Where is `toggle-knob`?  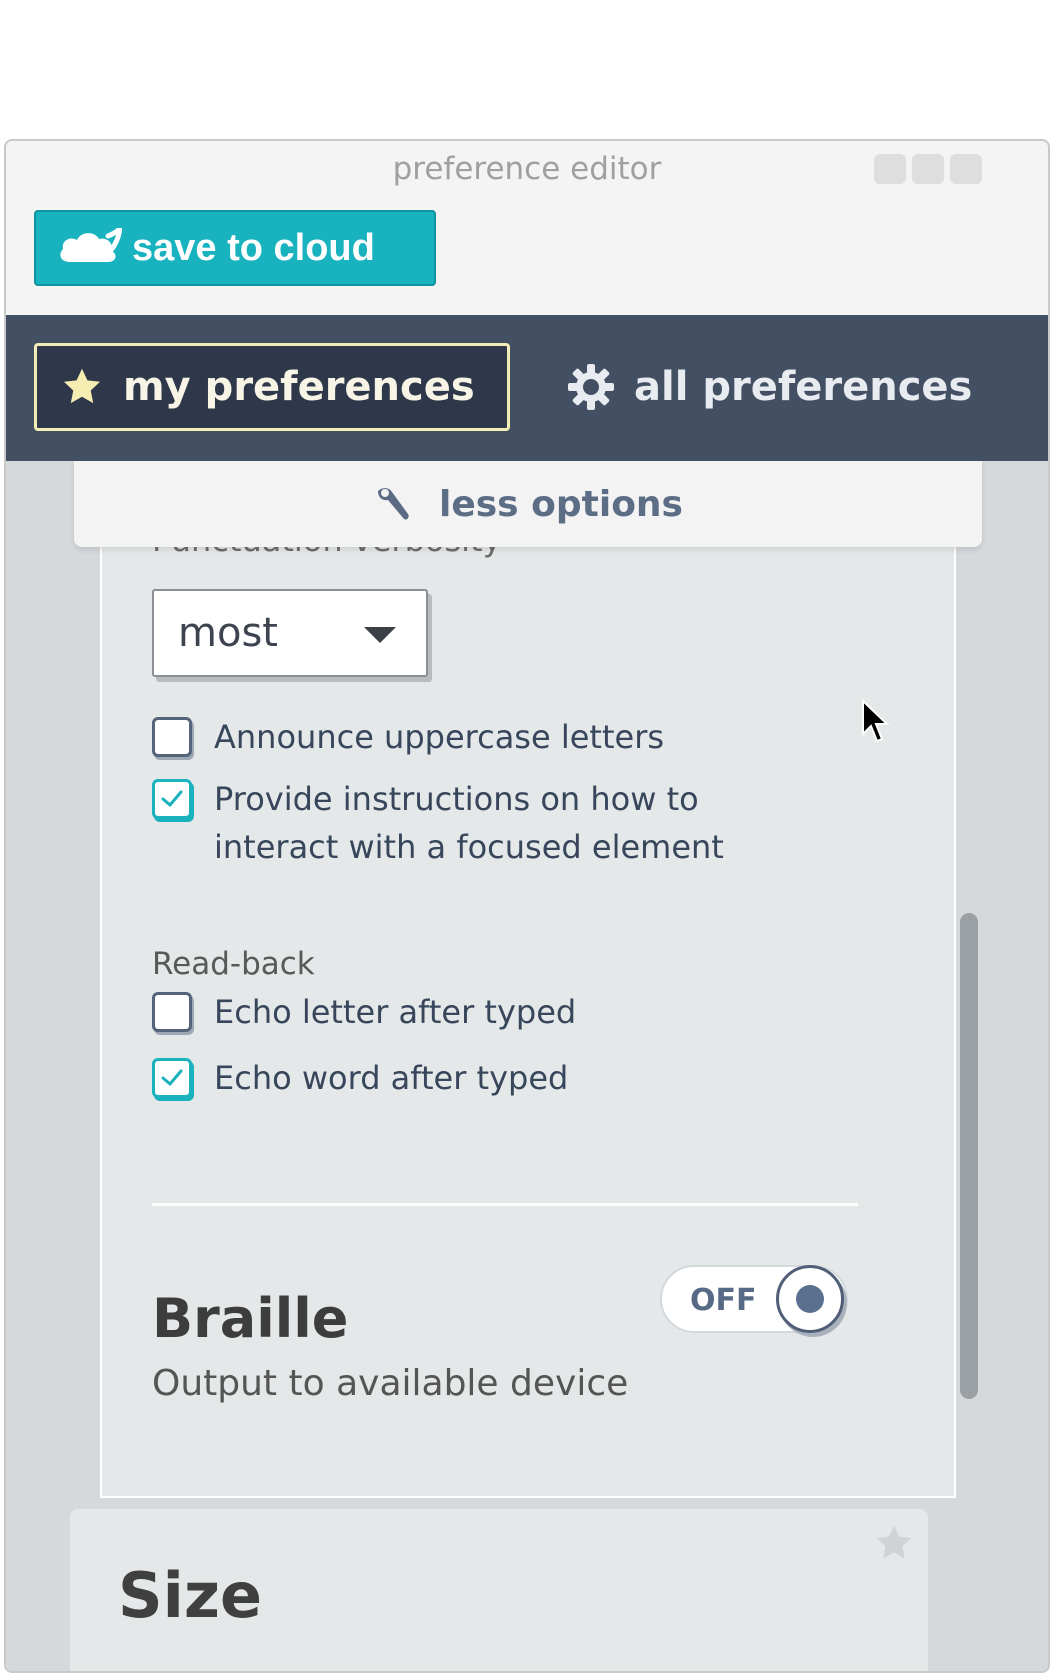 toggle-knob is located at coordinates (810, 1299).